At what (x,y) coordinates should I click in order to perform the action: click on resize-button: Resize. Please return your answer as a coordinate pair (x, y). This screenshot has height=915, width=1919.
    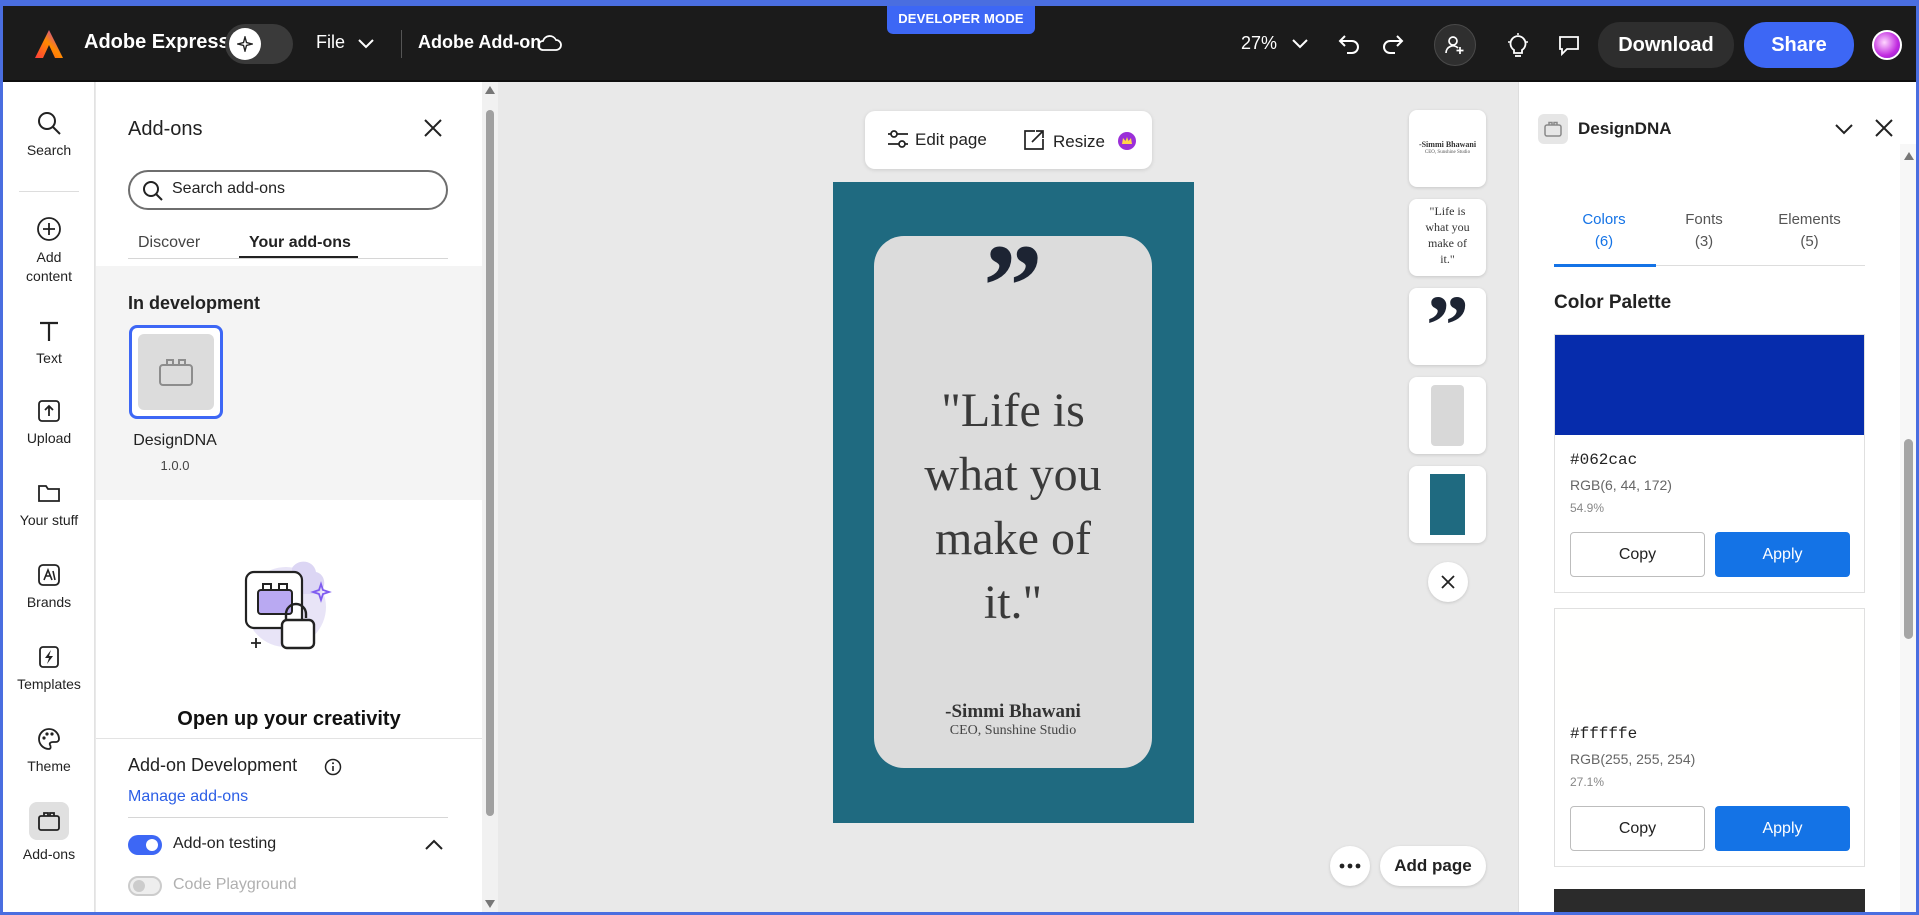
    Looking at the image, I should click on (1079, 140).